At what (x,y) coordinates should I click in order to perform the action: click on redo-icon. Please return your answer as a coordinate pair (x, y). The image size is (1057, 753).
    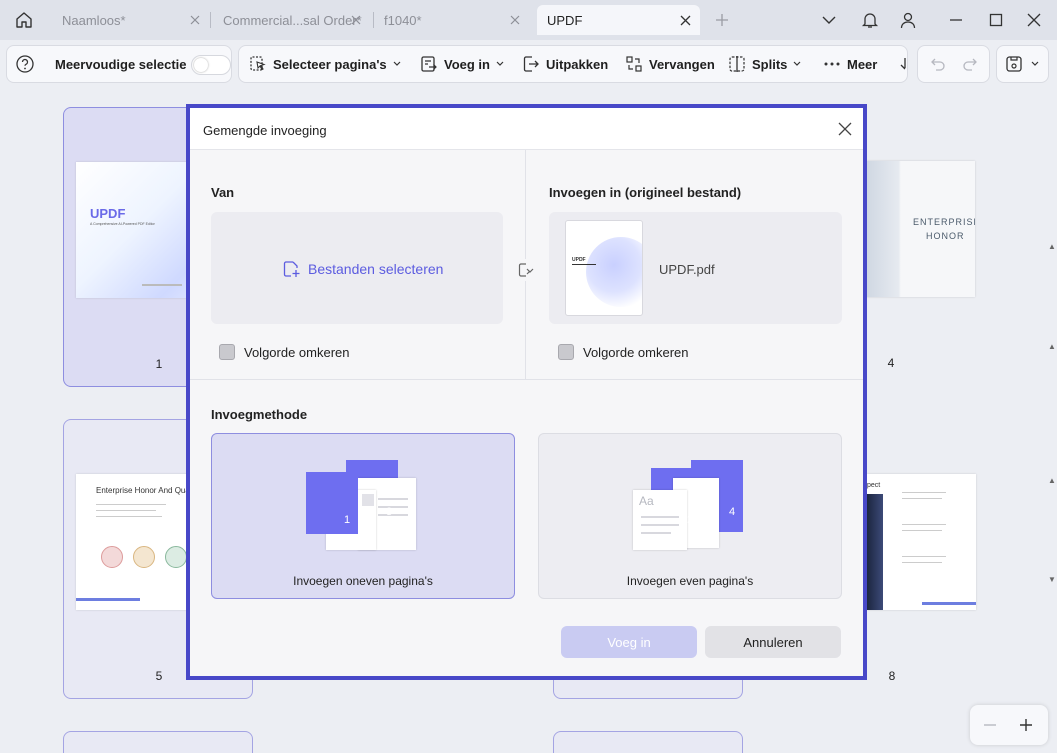
    Looking at the image, I should click on (974, 64).